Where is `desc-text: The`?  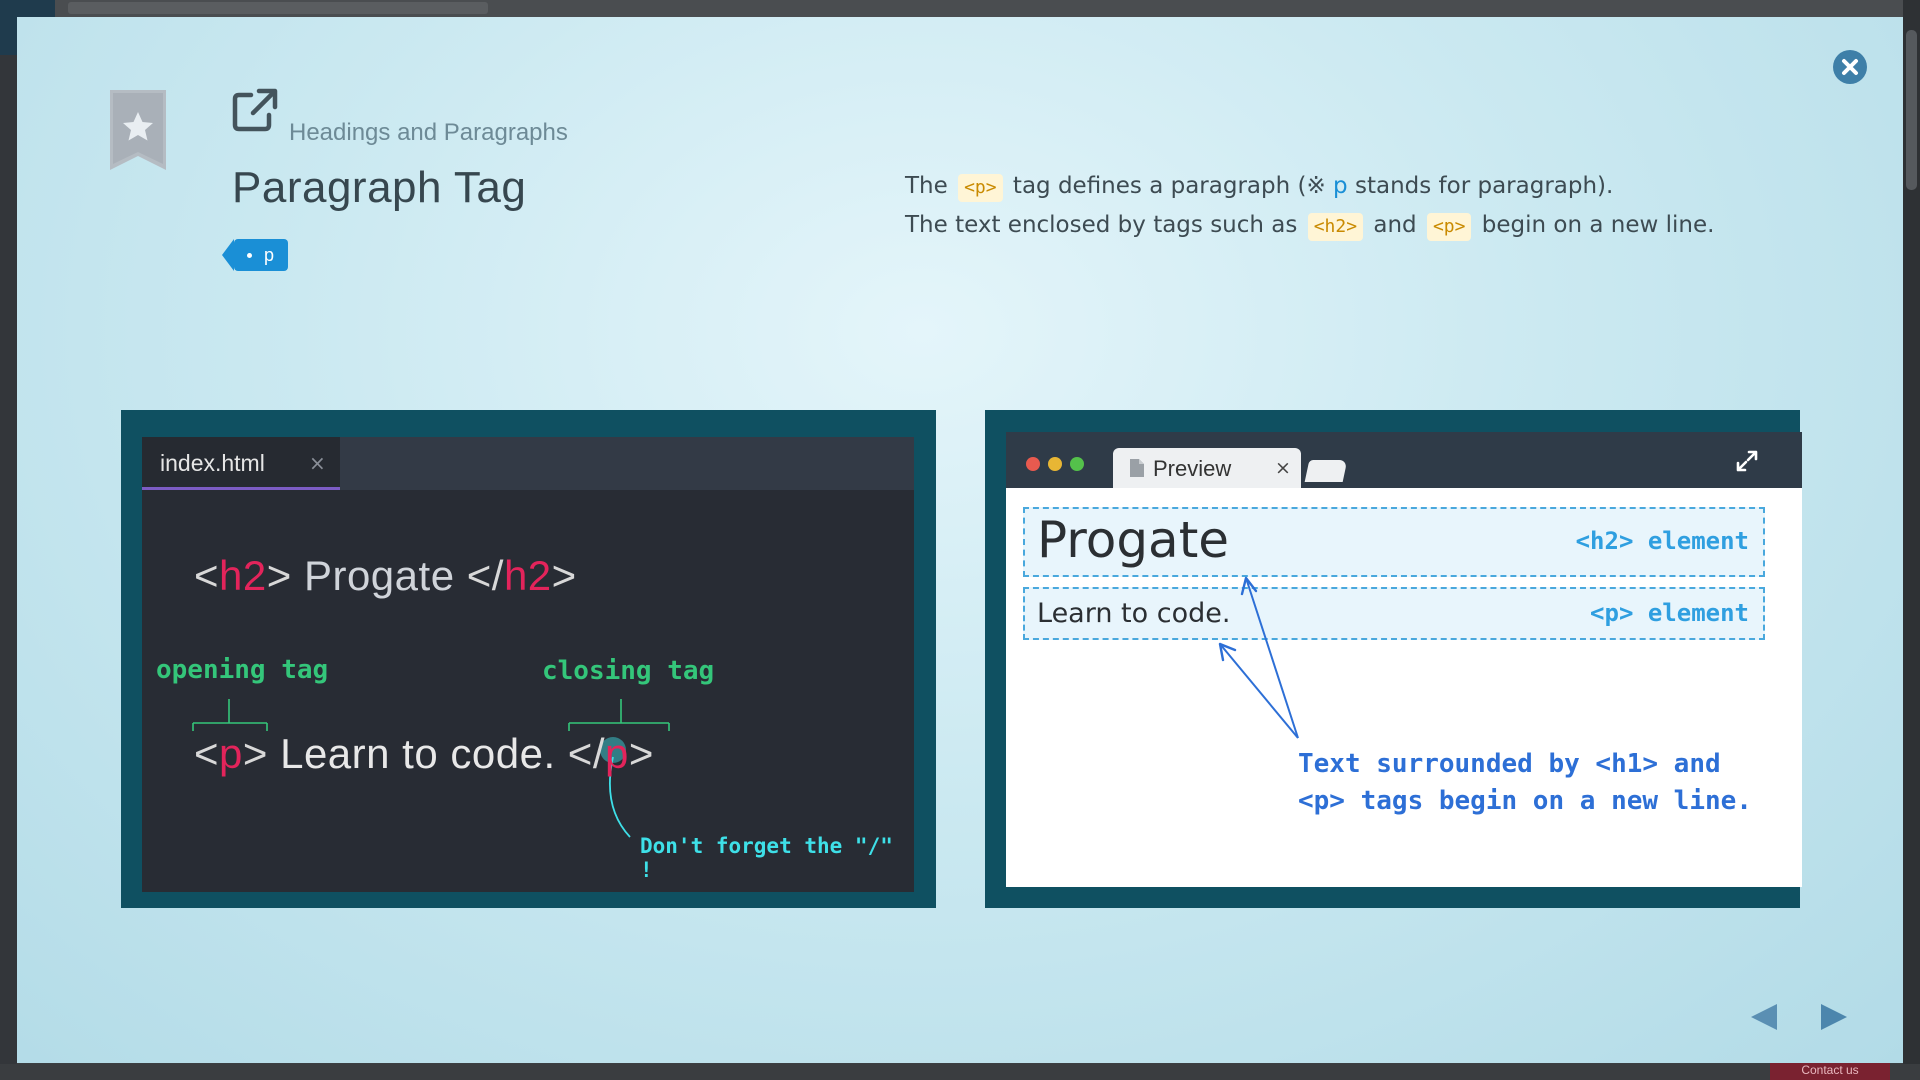
desc-text: The is located at coordinates (930, 186).